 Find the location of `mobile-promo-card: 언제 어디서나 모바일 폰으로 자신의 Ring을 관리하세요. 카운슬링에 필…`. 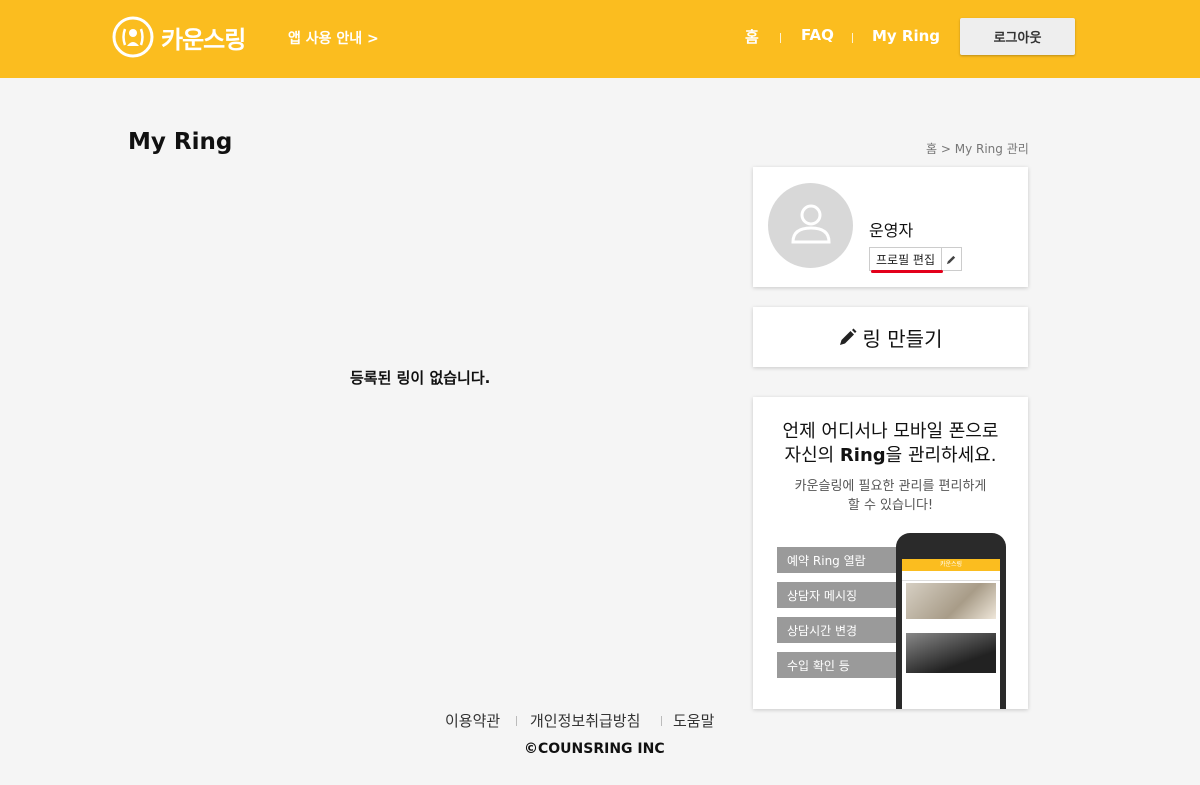

mobile-promo-card: 언제 어디서나 모바일 폰으로 자신의 Ring을 관리하세요. 카운슬링에 필… is located at coordinates (890, 553).